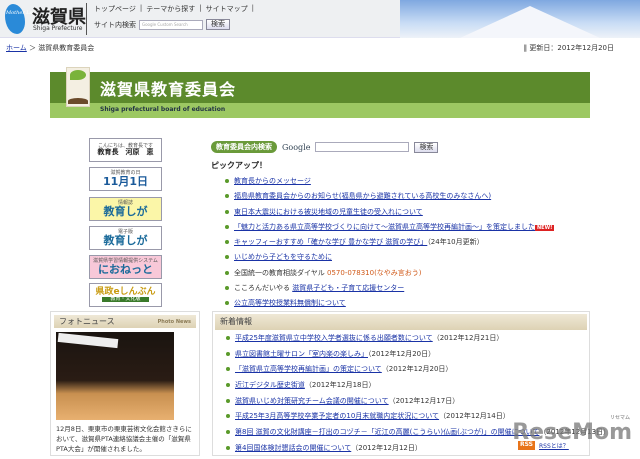  I want to click on pickup-item: 福島県教育委員会からのお知らせ(福島県から避難されている高校生のみなさんへ), so click(389, 198).